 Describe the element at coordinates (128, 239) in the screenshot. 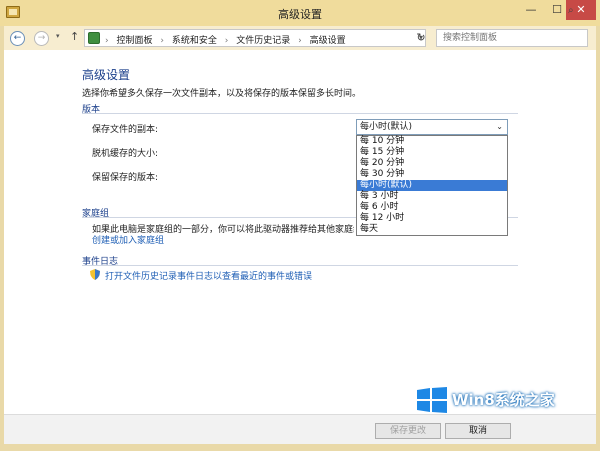

I see `create-join-homegroup-link: 创建或加入家庭组` at that location.